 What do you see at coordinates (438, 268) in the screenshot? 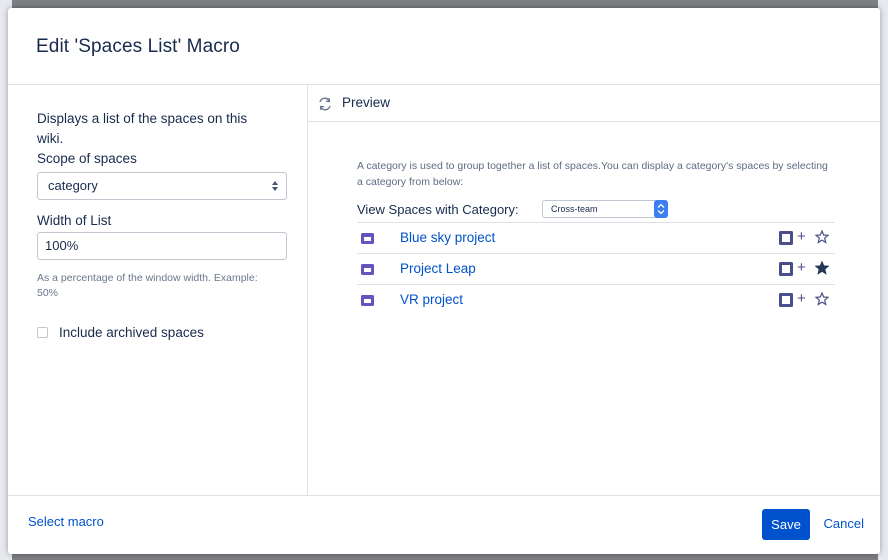
I see `space-link: Project Leap` at bounding box center [438, 268].